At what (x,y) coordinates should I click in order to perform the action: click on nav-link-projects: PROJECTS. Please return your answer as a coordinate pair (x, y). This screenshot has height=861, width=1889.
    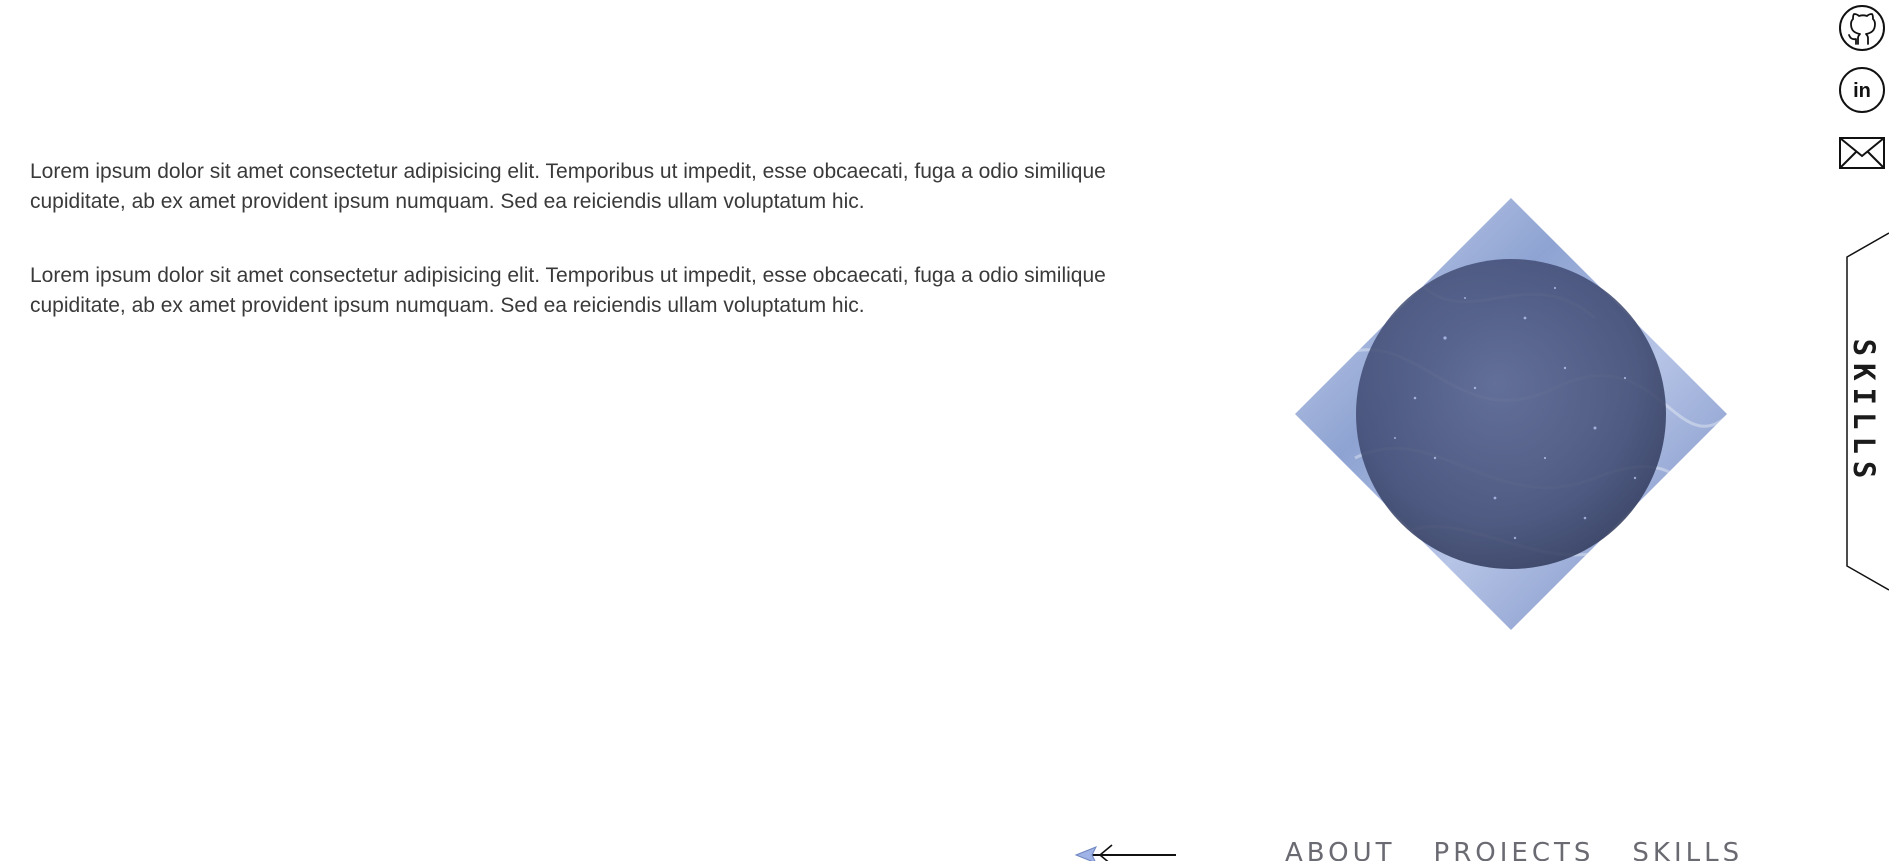
    Looking at the image, I should click on (1514, 848).